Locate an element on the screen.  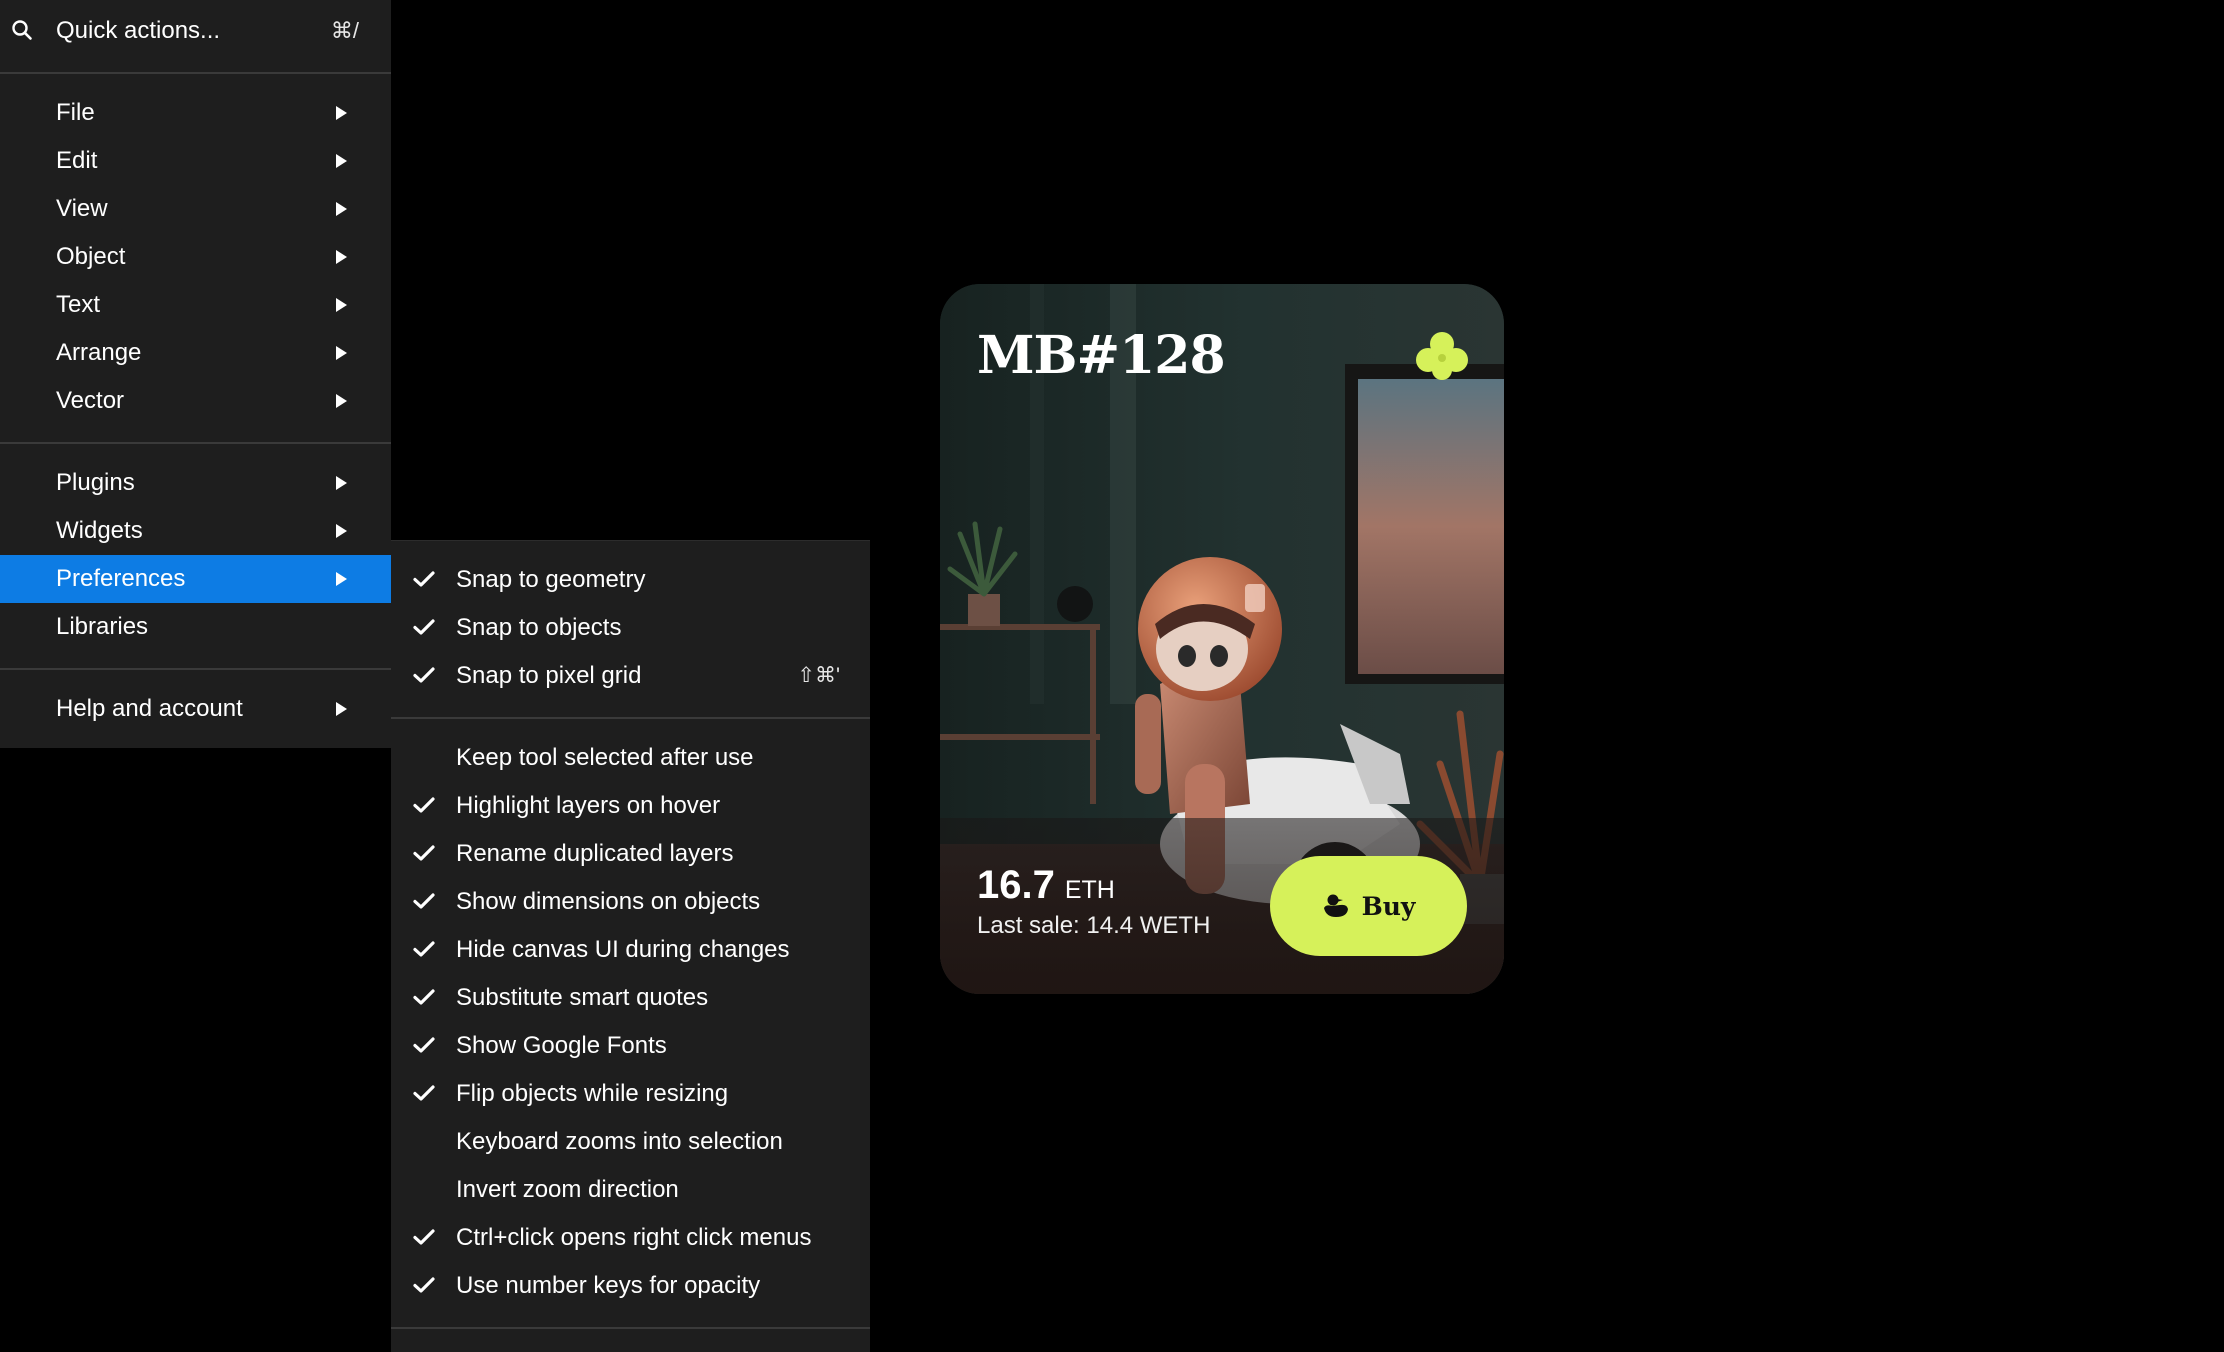
pref-keyboard-zooms: Keyboard zooms into selection is located at coordinates (630, 1142).